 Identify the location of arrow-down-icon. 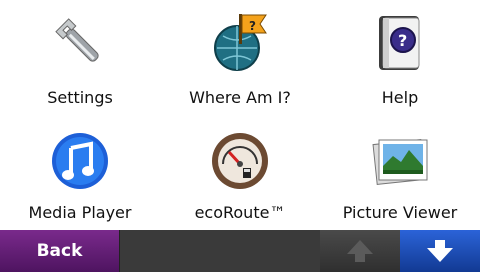
(440, 251).